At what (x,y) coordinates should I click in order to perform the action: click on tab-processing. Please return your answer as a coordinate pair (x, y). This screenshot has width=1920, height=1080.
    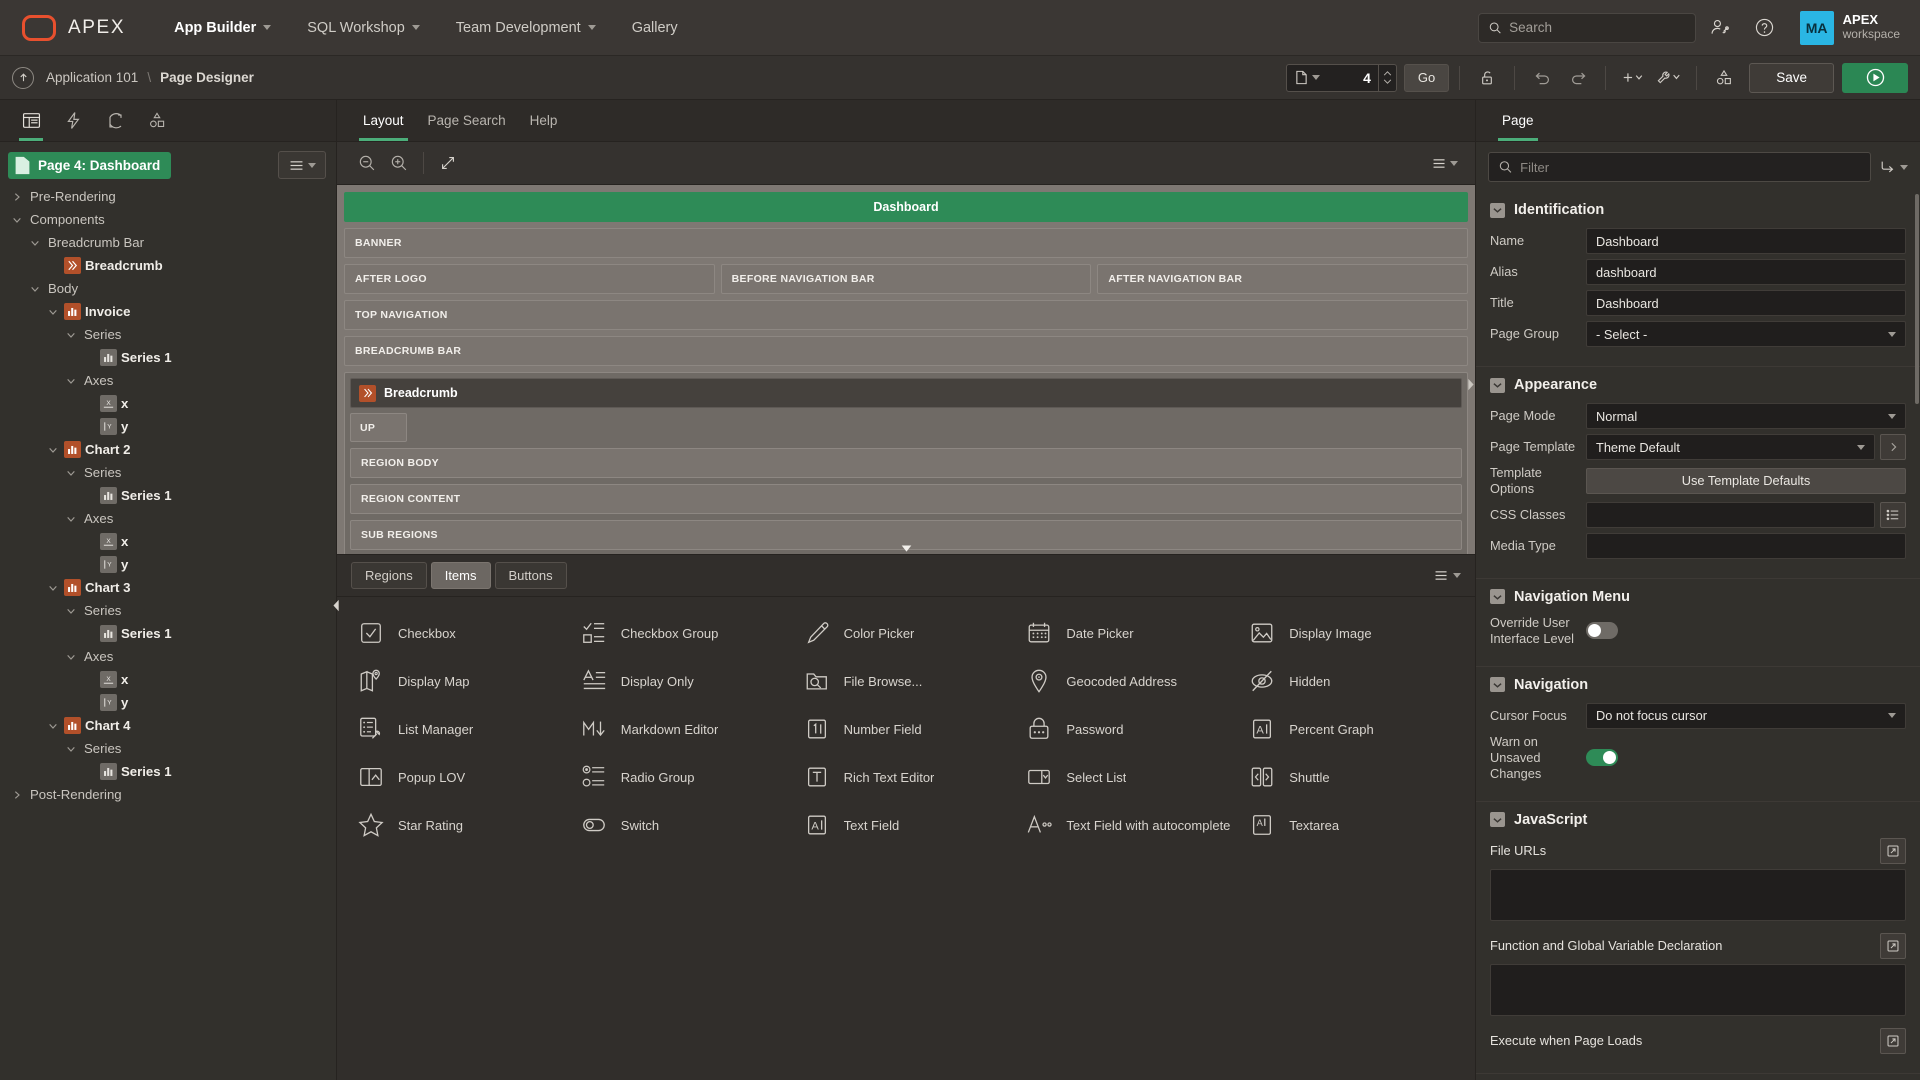
    Looking at the image, I should click on (115, 120).